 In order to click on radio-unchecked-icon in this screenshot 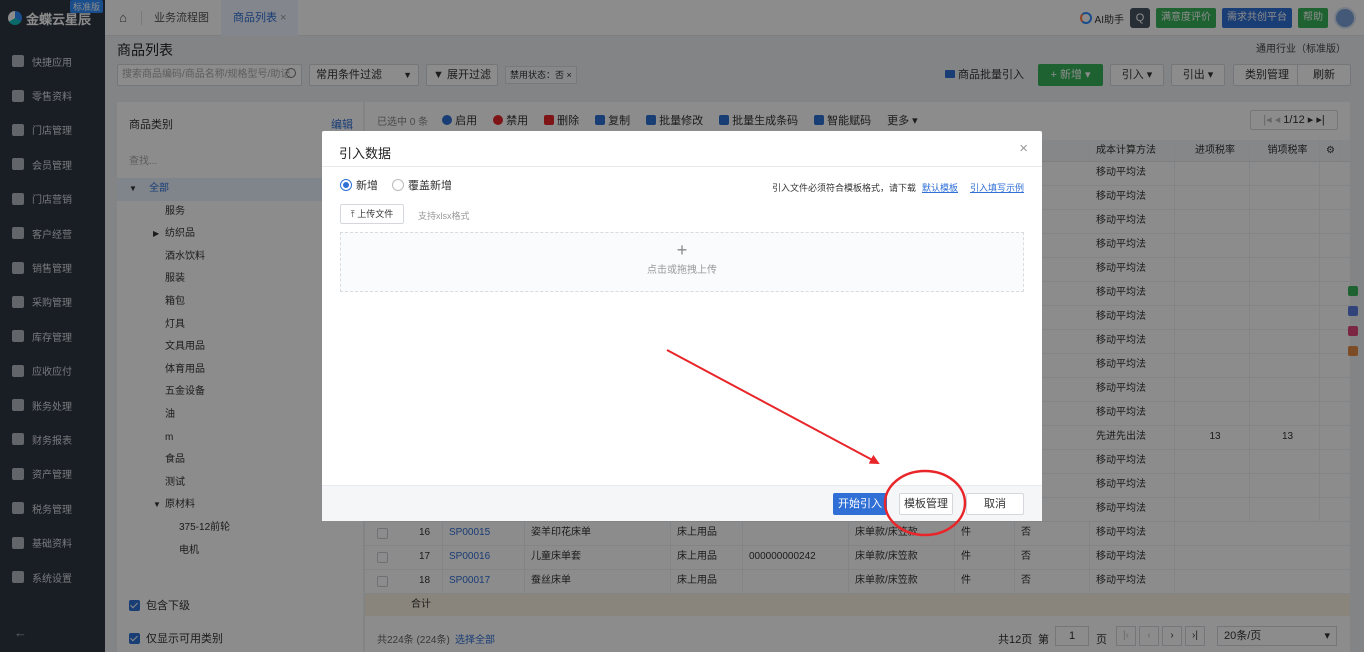, I will do `click(398, 185)`.